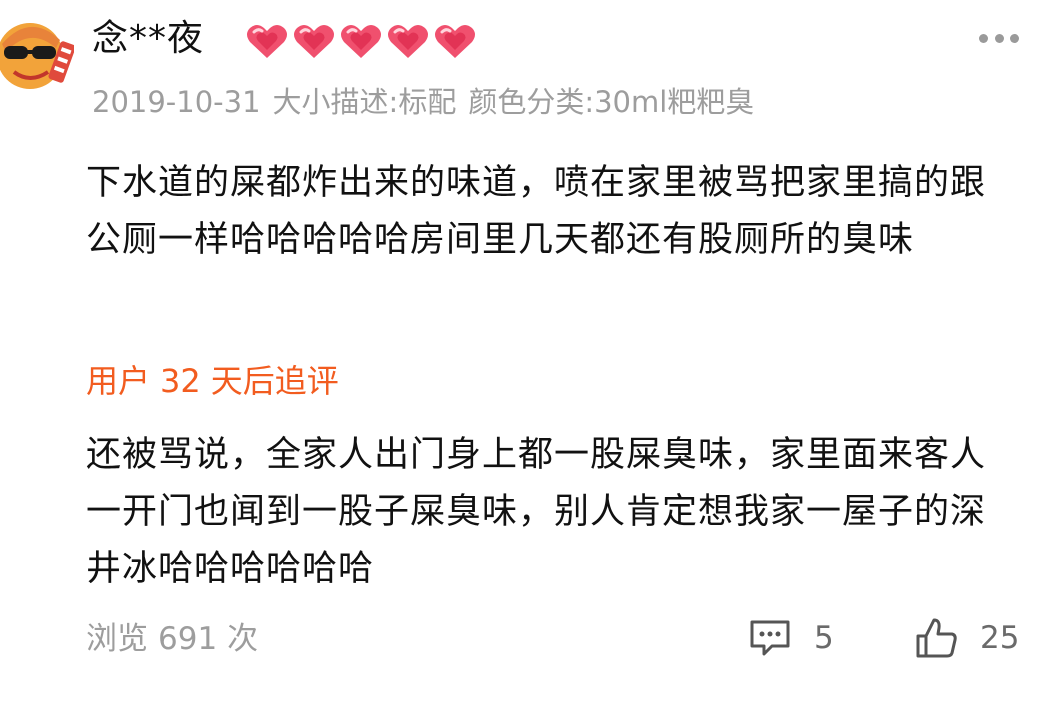 The image size is (1059, 710). I want to click on views-count: 691, so click(188, 639).